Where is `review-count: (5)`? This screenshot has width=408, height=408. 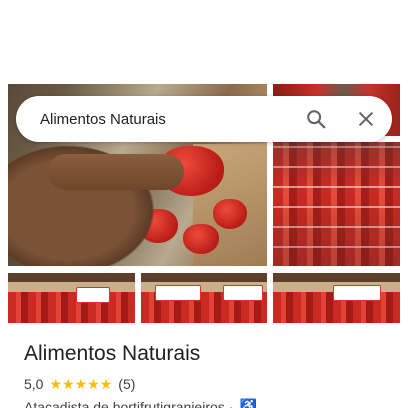
review-count: (5) is located at coordinates (126, 384).